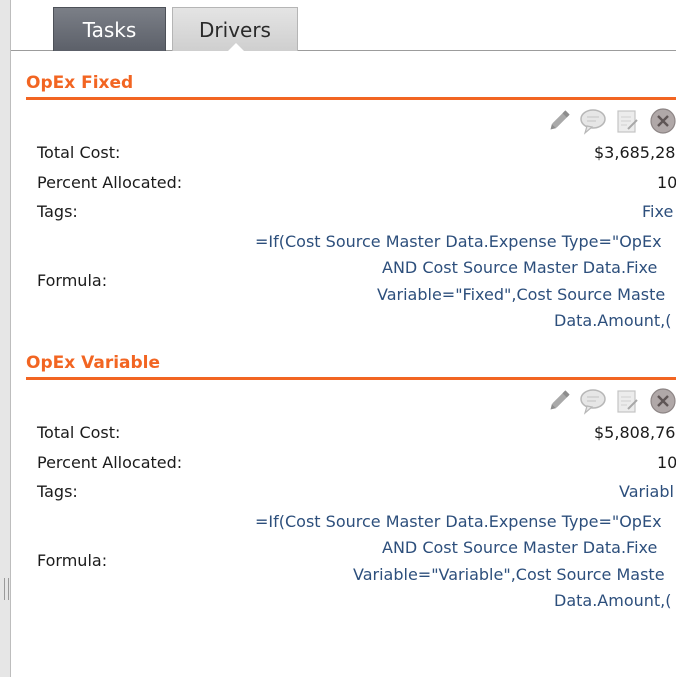 The width and height of the screenshot is (676, 677). I want to click on formula-line: Variable="Variable",Cost Source Maste, so click(509, 574).